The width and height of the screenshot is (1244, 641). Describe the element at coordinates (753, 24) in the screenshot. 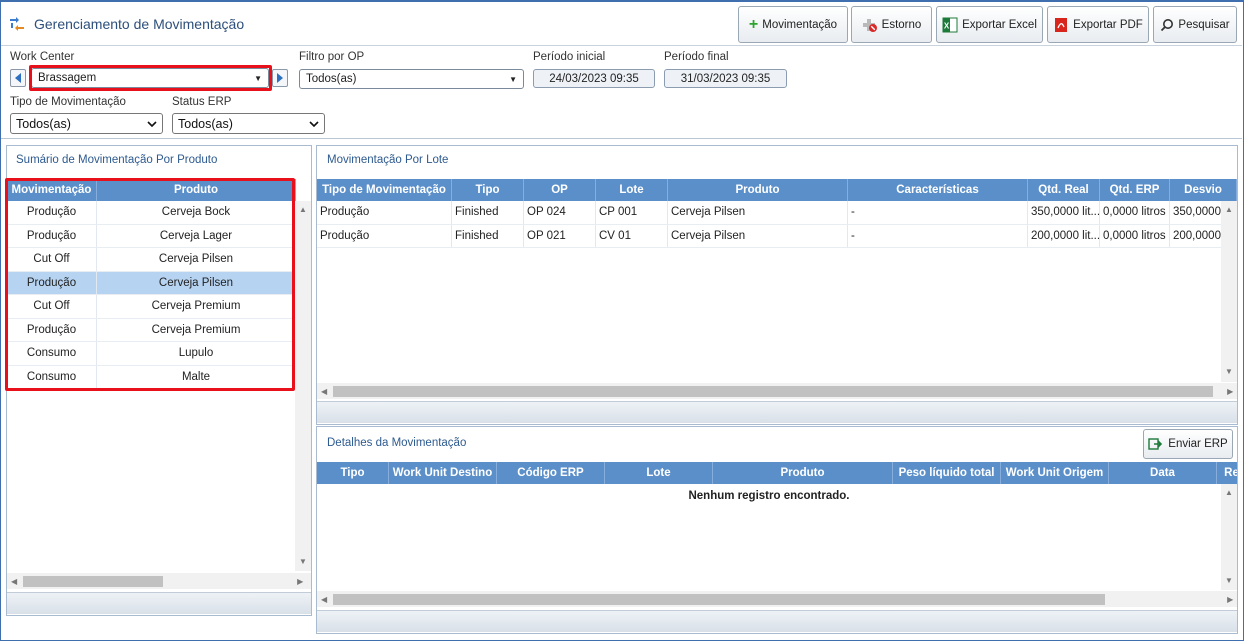

I see `plus-icon: +` at that location.